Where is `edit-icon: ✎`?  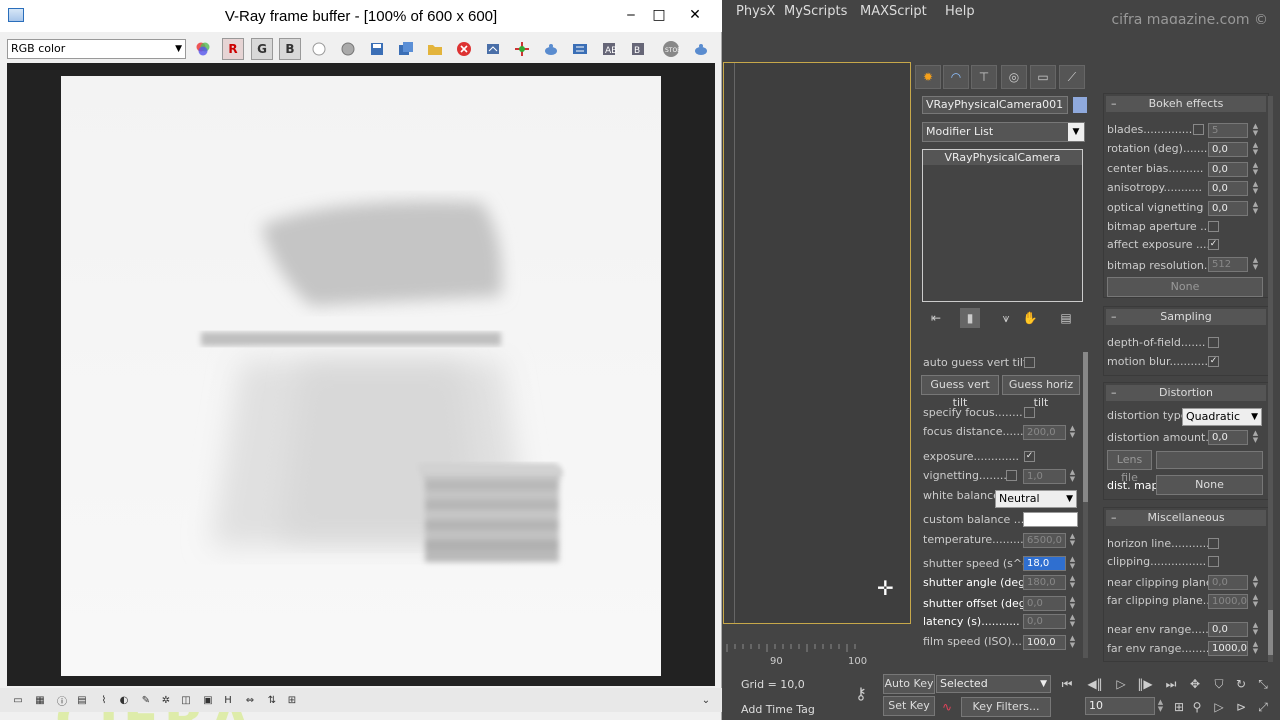
edit-icon: ✎ is located at coordinates (146, 700).